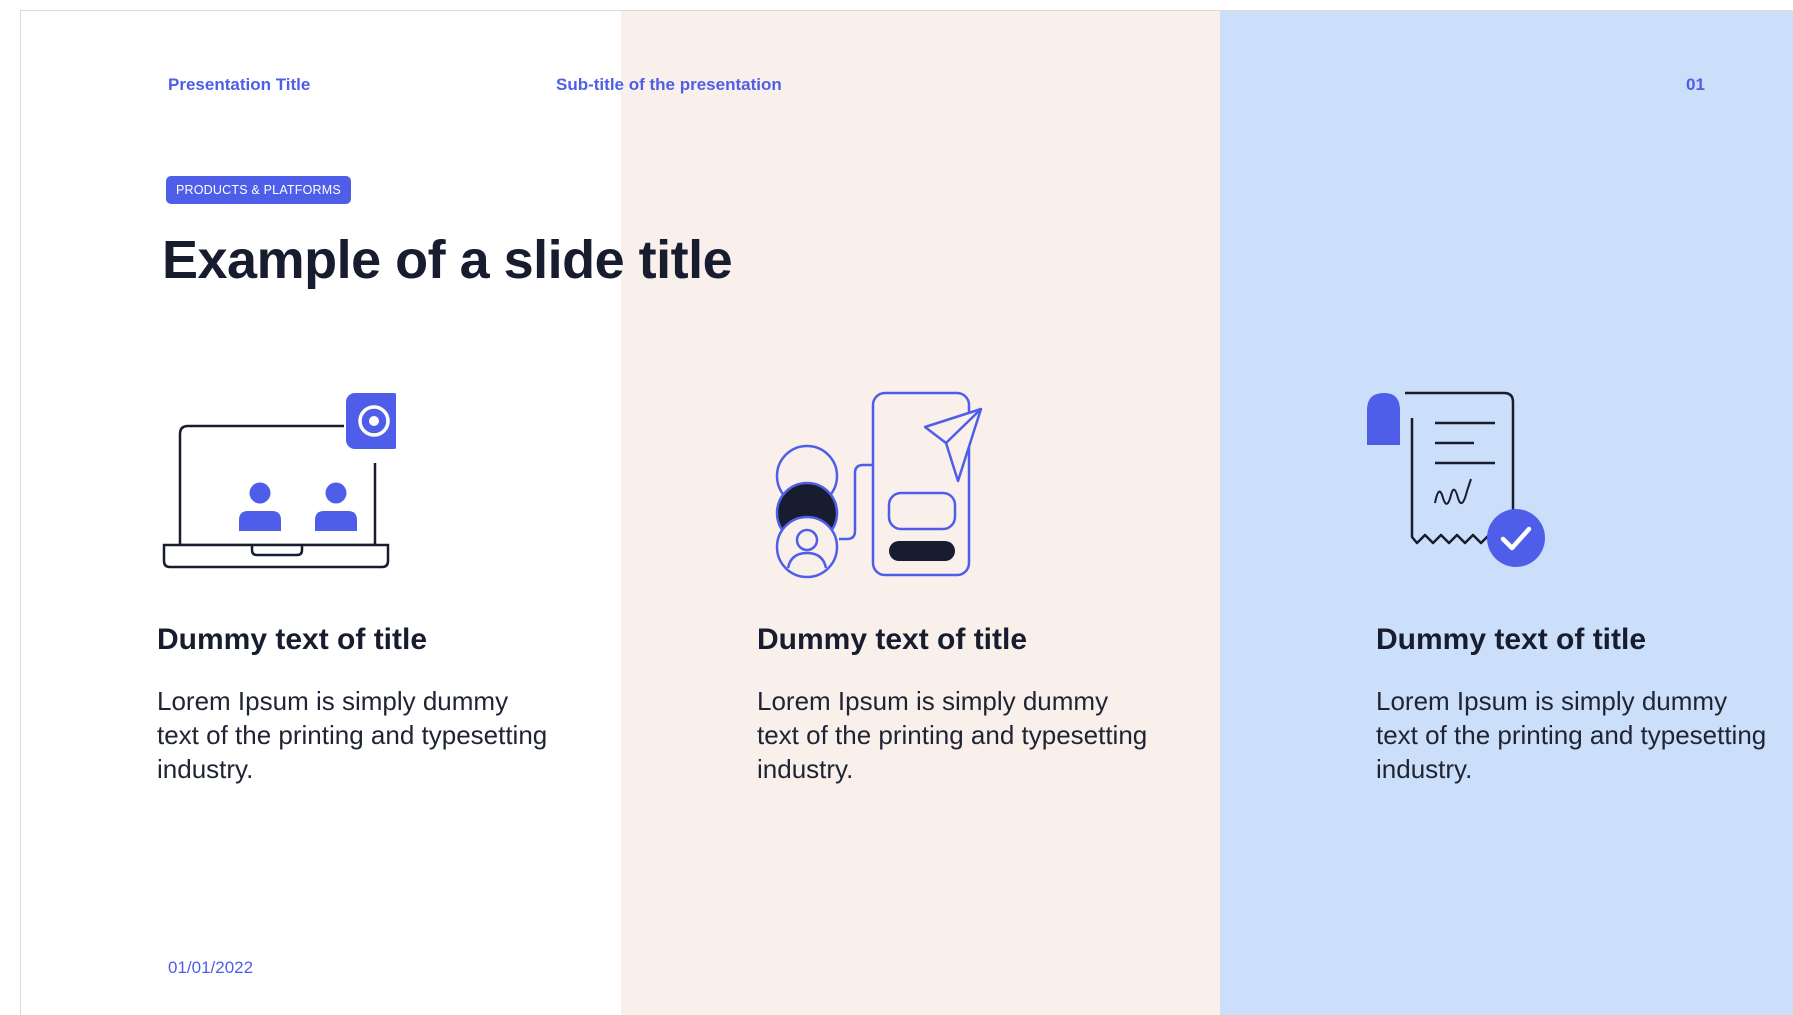  What do you see at coordinates (258, 190) in the screenshot?
I see `category-tag: PRODUCTS & PLATFORMS` at bounding box center [258, 190].